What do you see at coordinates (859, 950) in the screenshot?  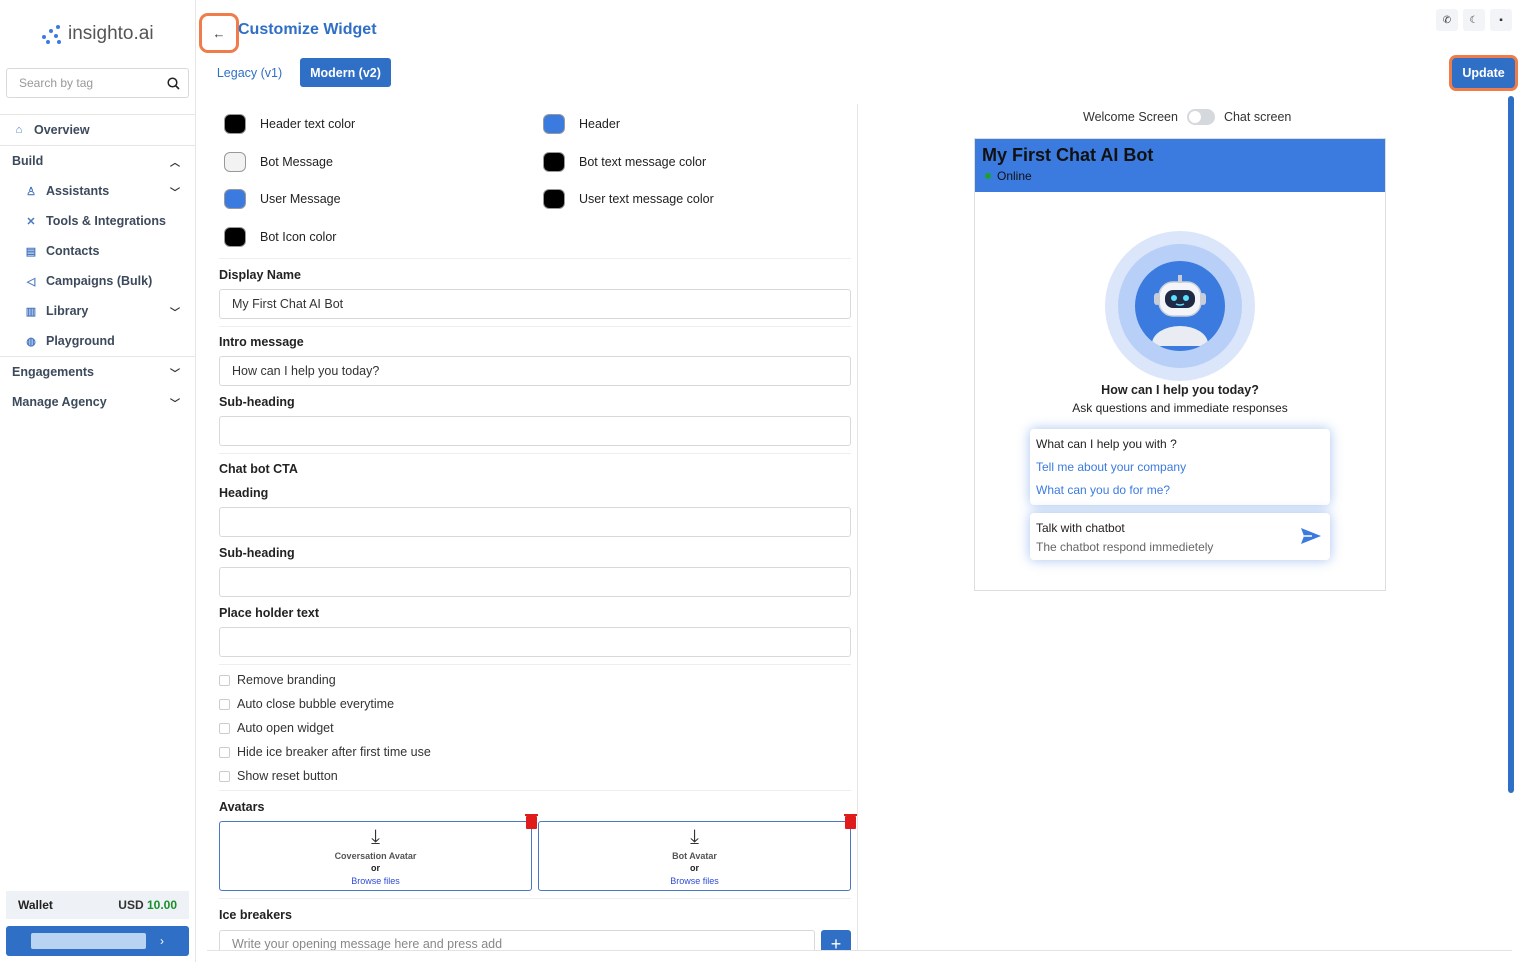 I see `horizontal-scrollbar` at bounding box center [859, 950].